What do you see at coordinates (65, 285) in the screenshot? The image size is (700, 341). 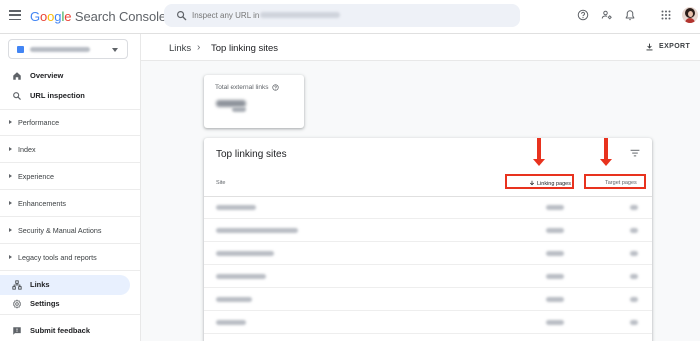 I see `sidebar-item-links: Links` at bounding box center [65, 285].